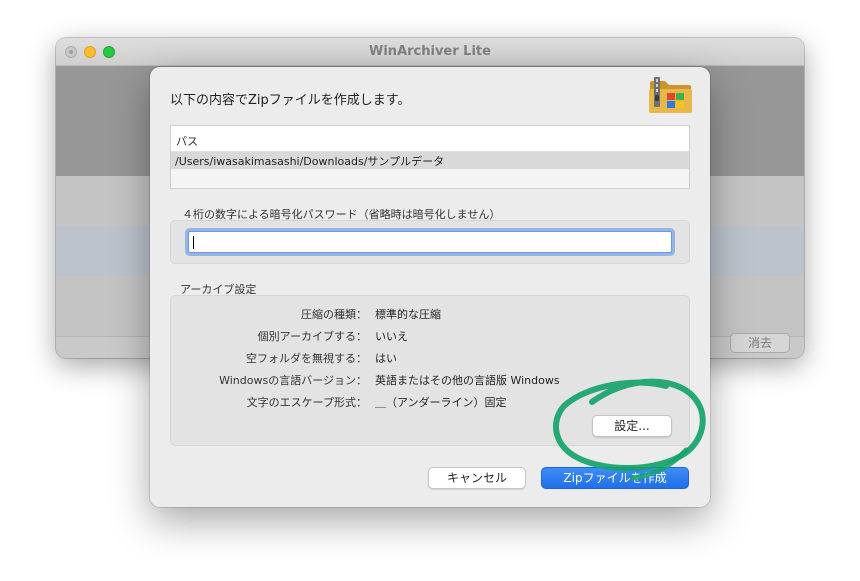 The width and height of the screenshot is (860, 581). What do you see at coordinates (306, 358) in the screenshot?
I see `setting-key: 空フォルダを無視する：` at bounding box center [306, 358].